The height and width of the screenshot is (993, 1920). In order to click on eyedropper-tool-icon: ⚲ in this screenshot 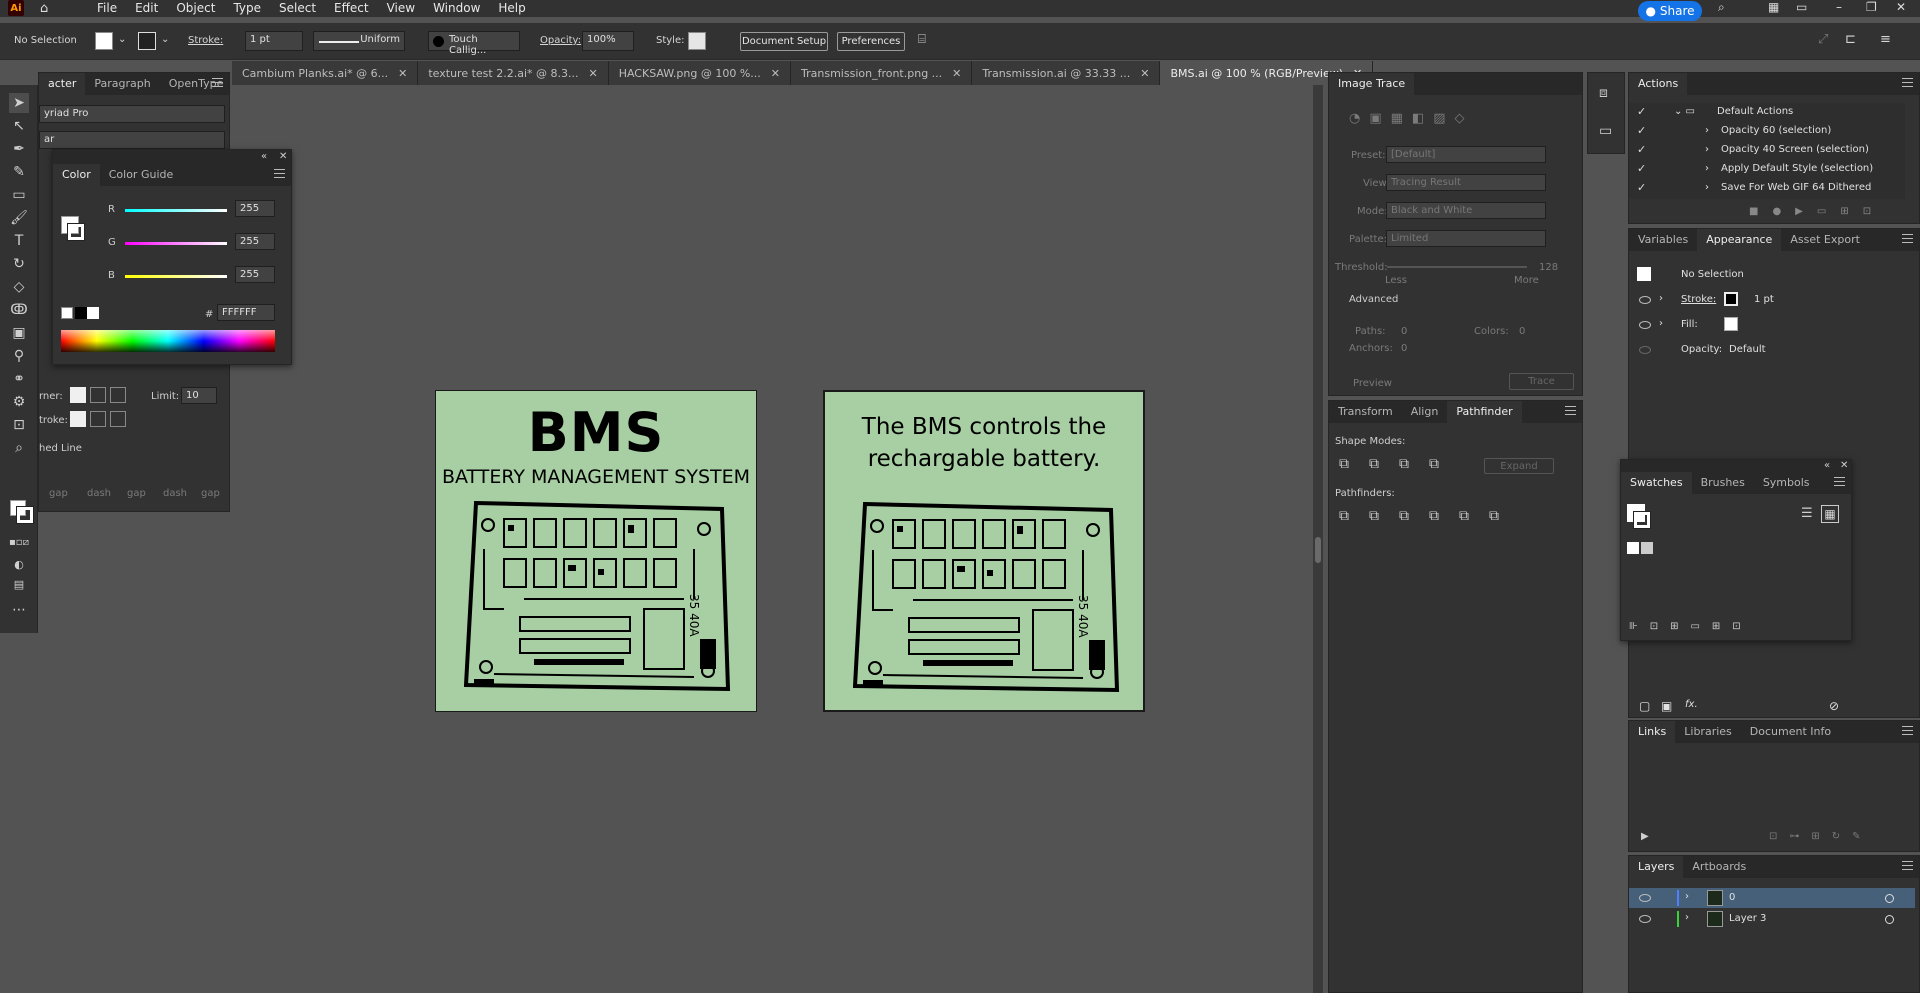, I will do `click(19, 356)`.